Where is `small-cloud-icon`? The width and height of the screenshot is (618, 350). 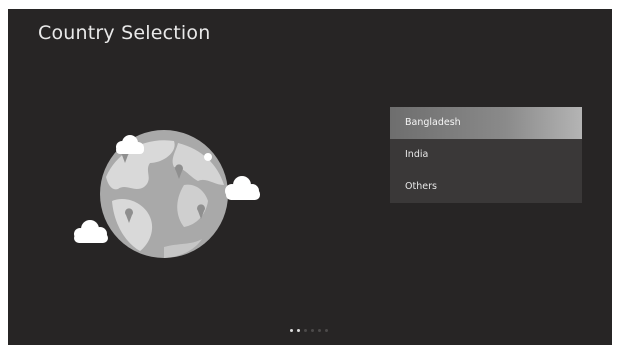
small-cloud-icon is located at coordinates (208, 157).